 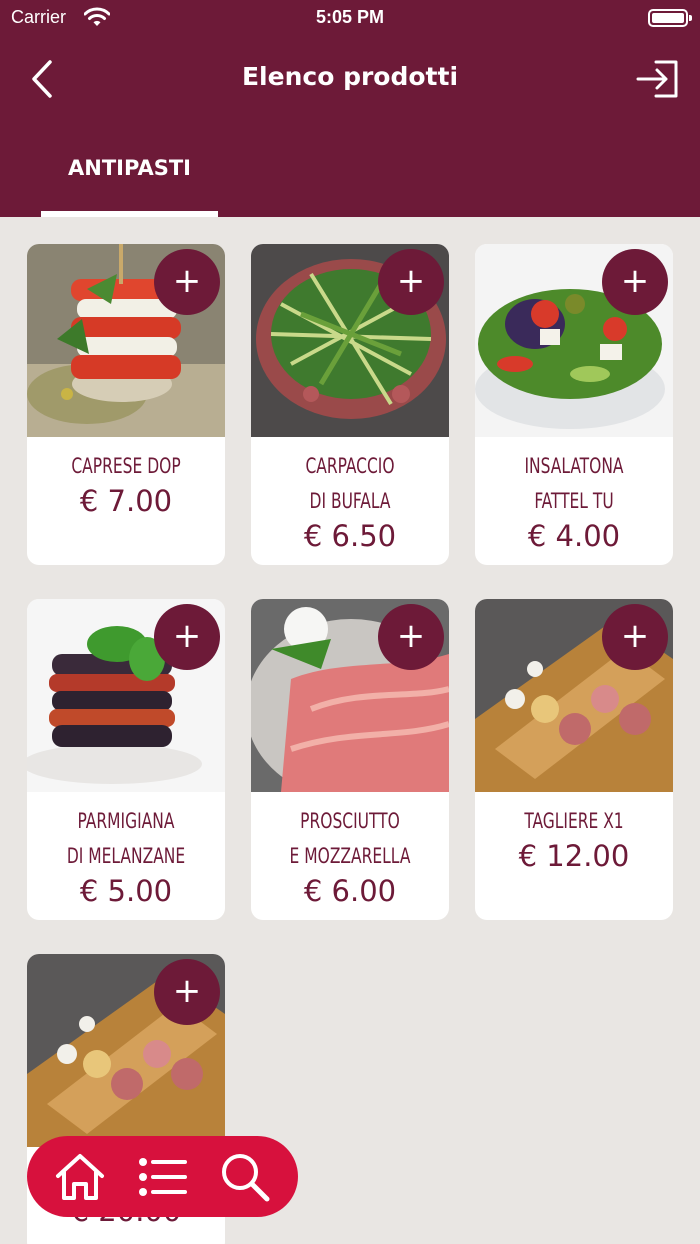 What do you see at coordinates (574, 759) in the screenshot?
I see `product-card: + TAGLIERE X1 € 12.00` at bounding box center [574, 759].